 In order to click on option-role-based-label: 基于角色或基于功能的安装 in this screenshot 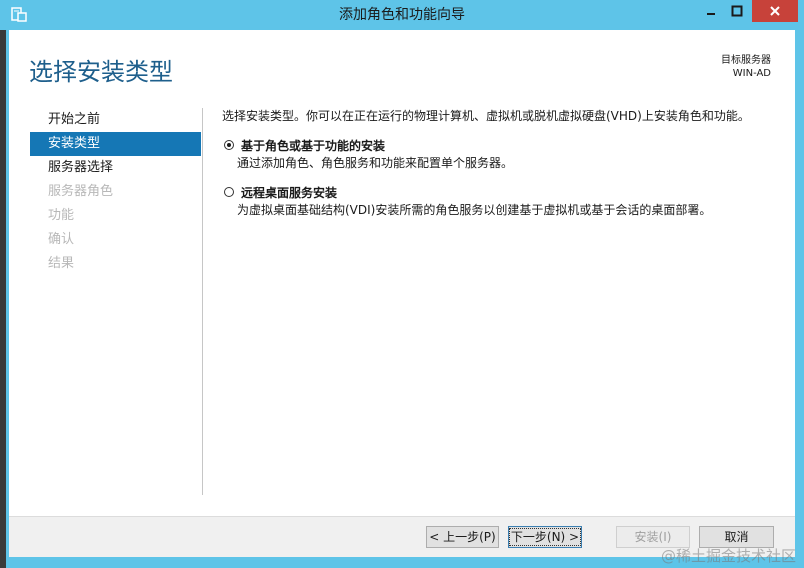, I will do `click(313, 145)`.